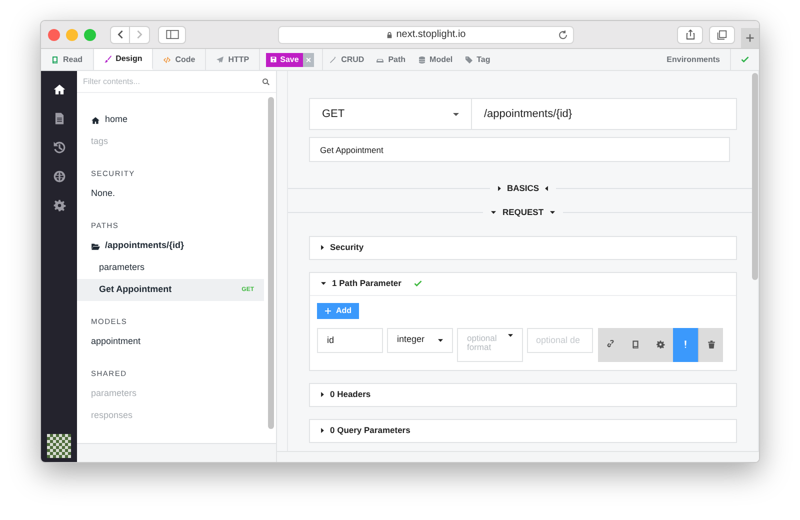 This screenshot has height=520, width=800. Describe the element at coordinates (523, 188) in the screenshot. I see `section-toggle: BASICS` at that location.